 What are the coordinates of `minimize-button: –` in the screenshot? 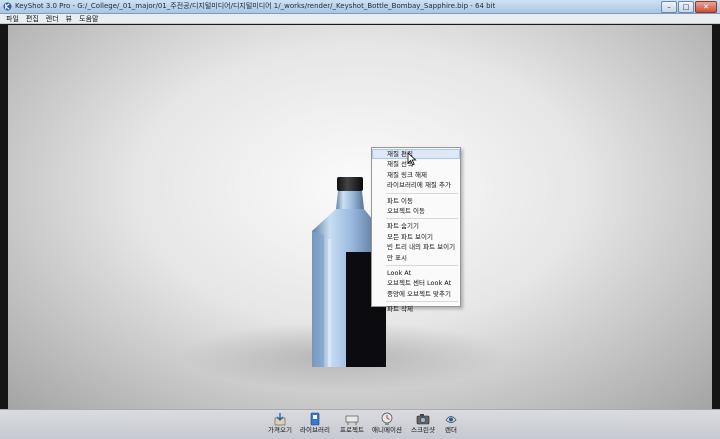 It's located at (669, 7).